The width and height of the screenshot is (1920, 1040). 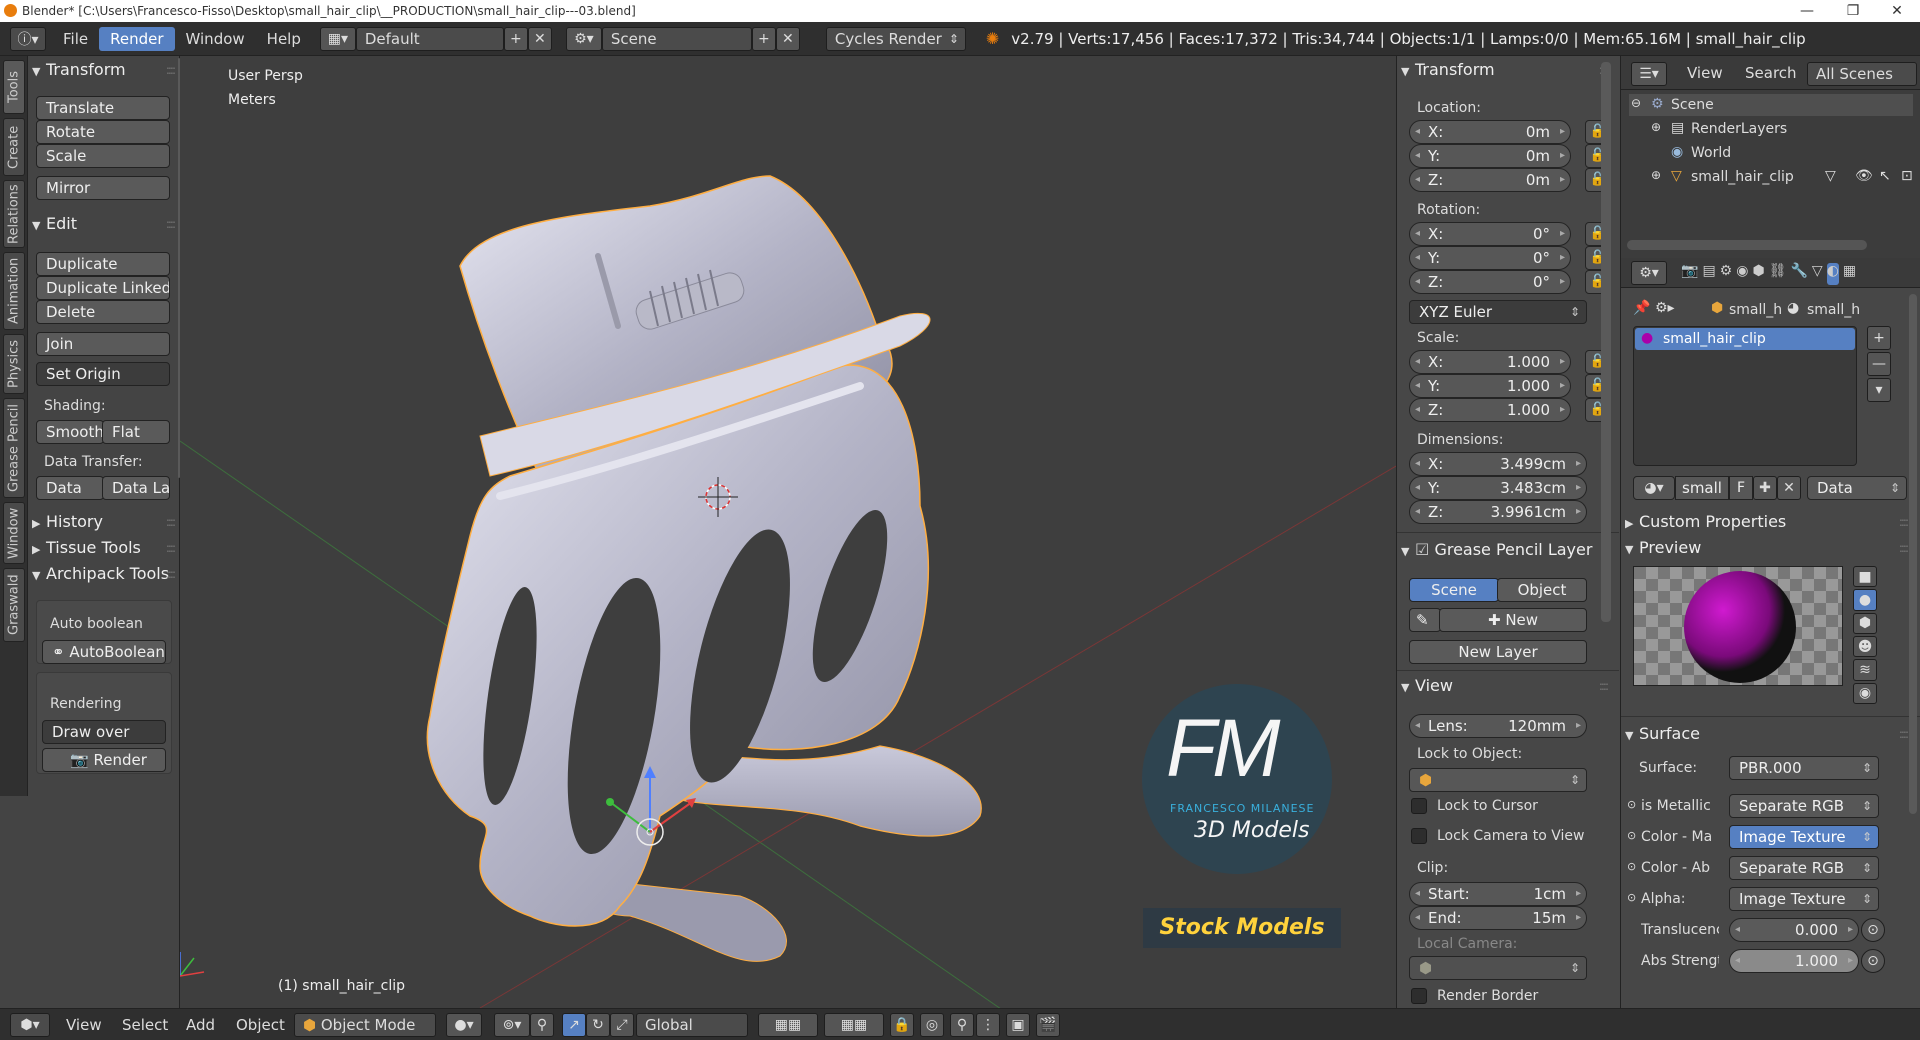 What do you see at coordinates (145, 1025) in the screenshot?
I see `menu-select: Select` at bounding box center [145, 1025].